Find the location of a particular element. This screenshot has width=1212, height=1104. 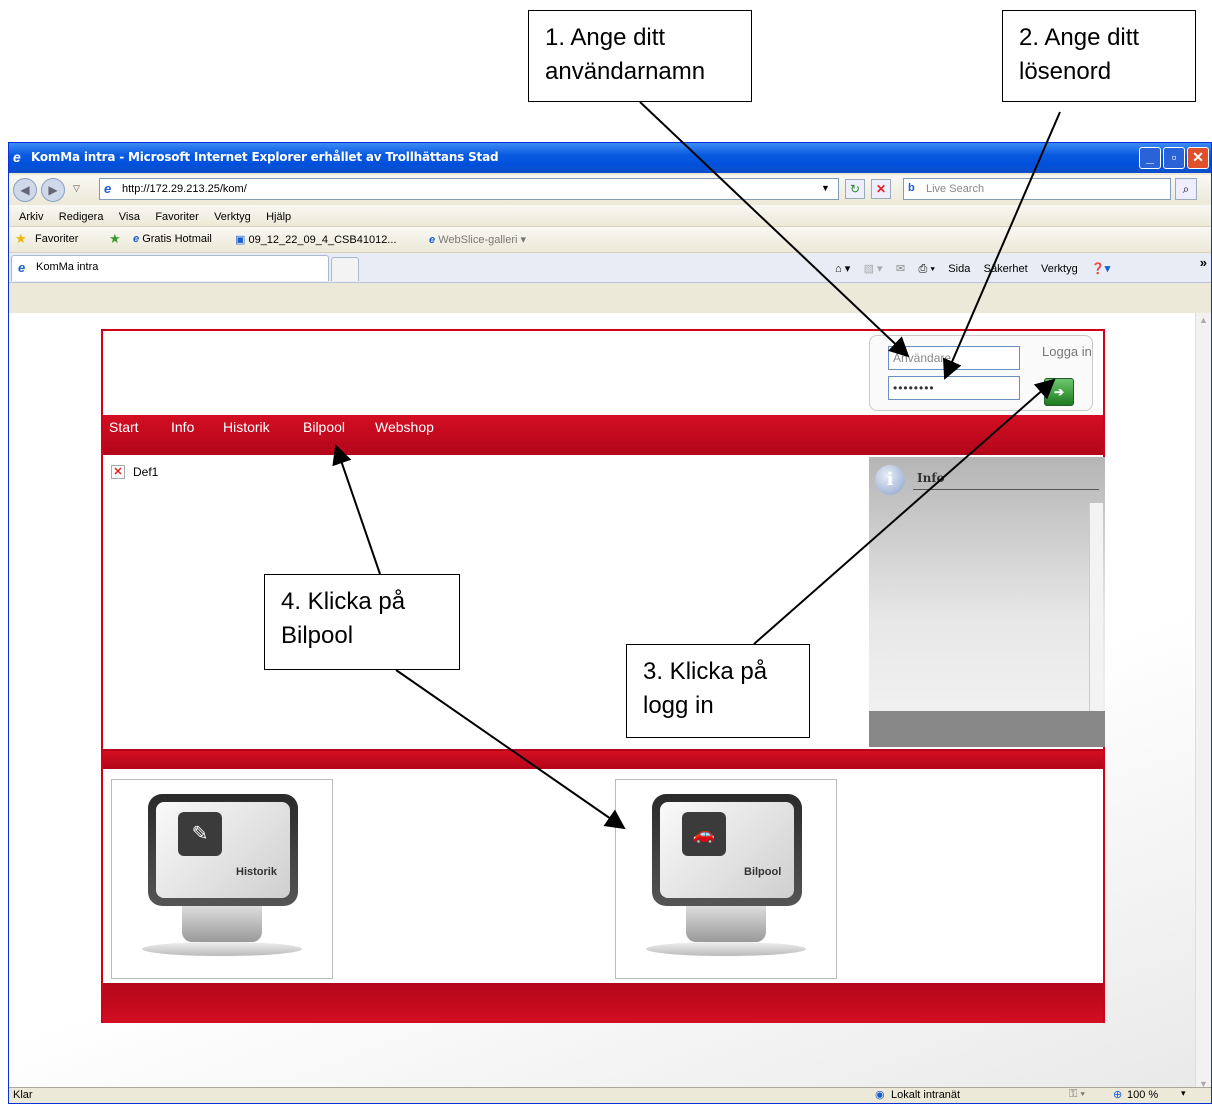

arrow-to-username is located at coordinates (774, 229).